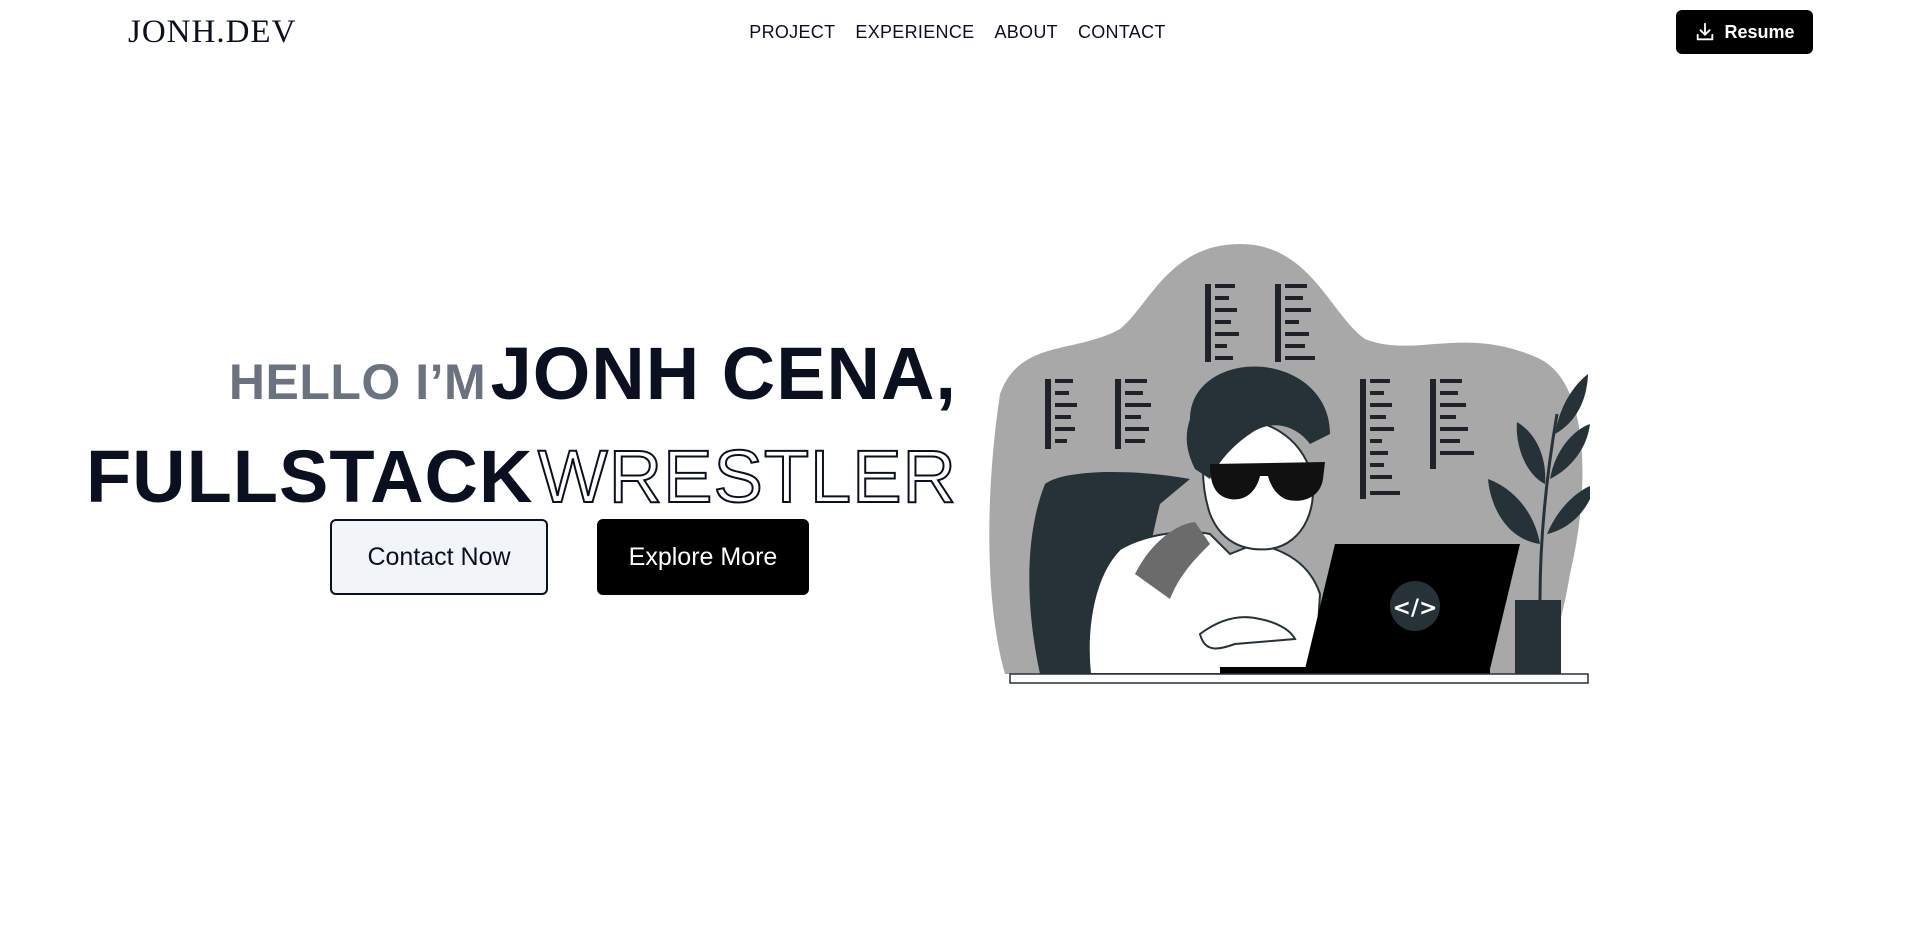  I want to click on desk, so click(1299, 678).